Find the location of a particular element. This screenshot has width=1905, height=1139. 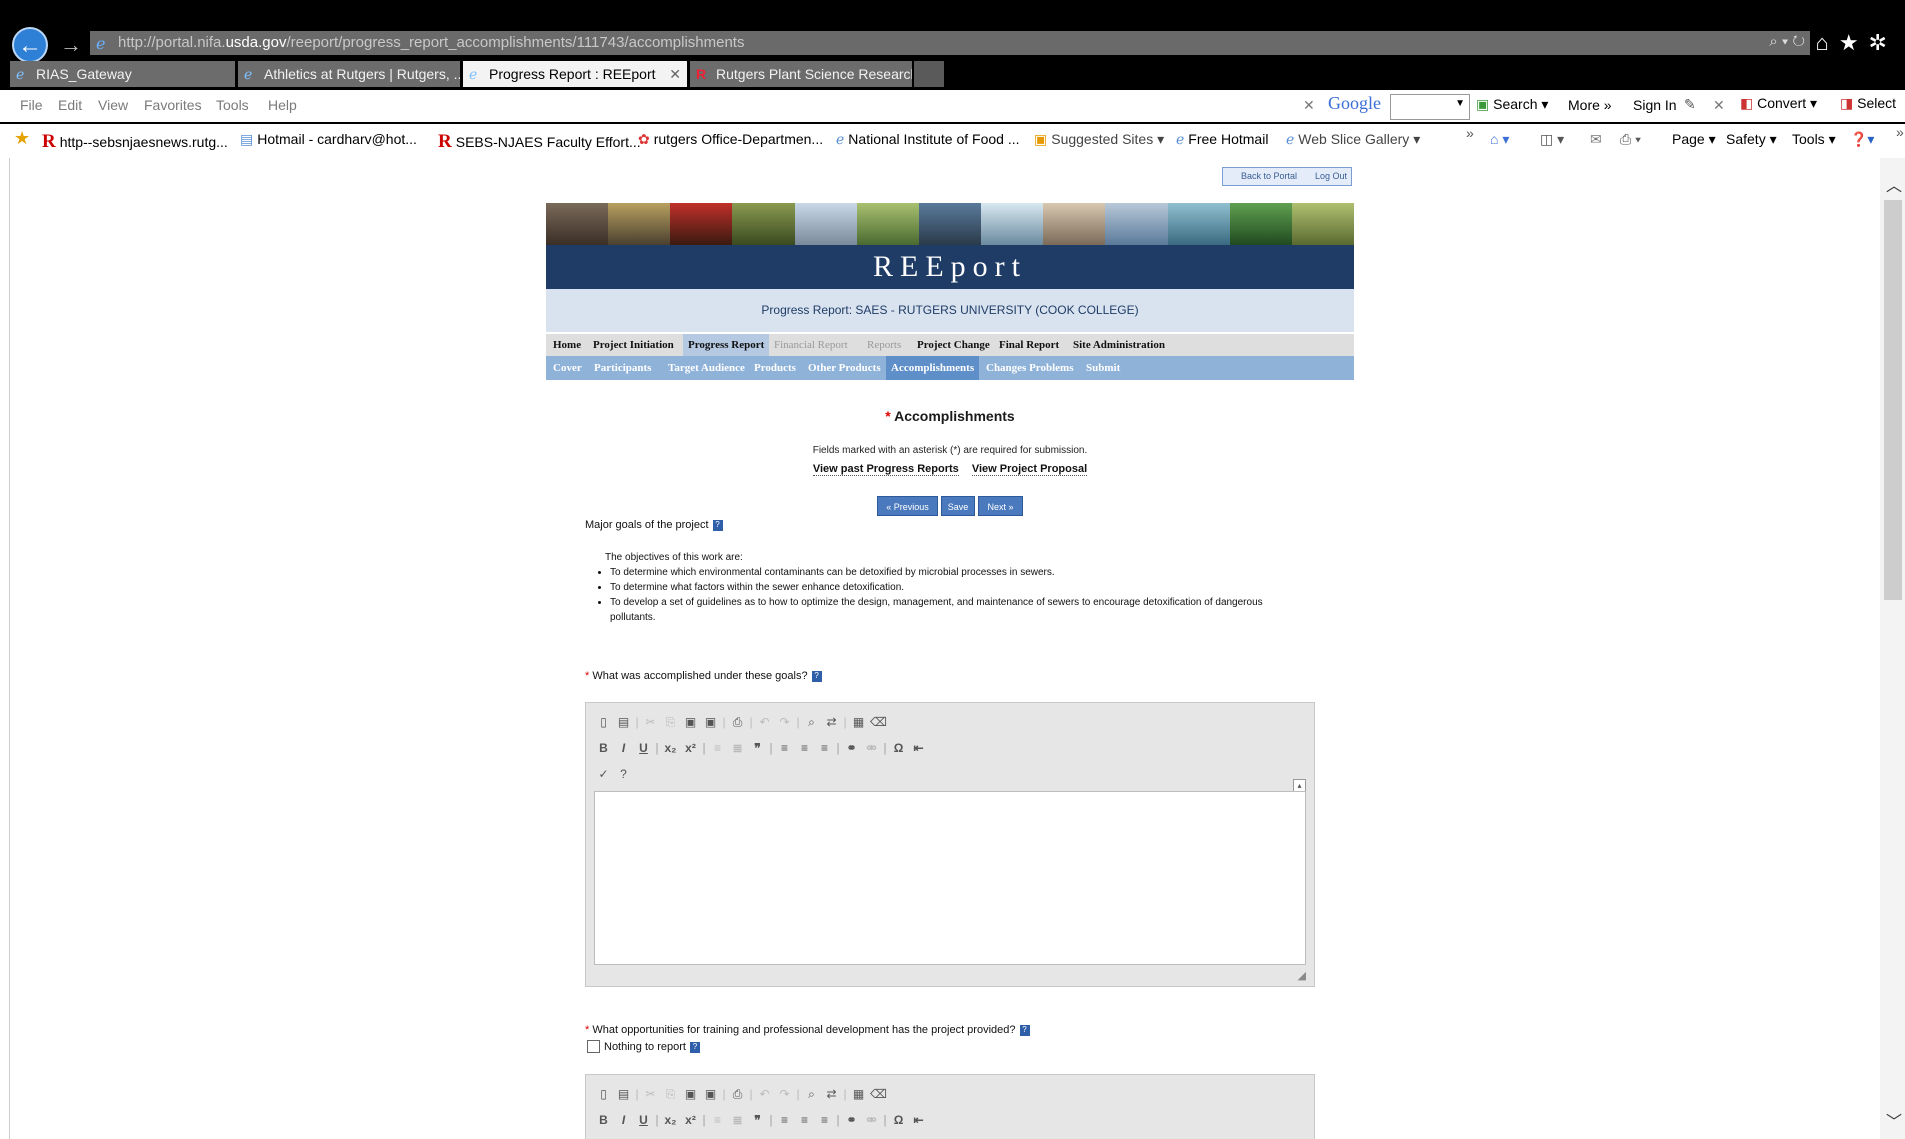

bold-icon: B is located at coordinates (603, 748).